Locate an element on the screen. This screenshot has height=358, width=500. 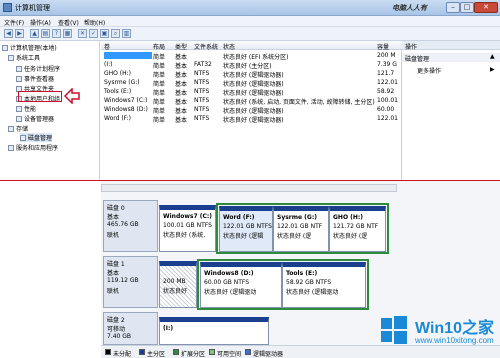
table-row: (I:) 简单 基本 FAT32 状态良好 (主分区) 7.39 G is located at coordinates (251, 65).